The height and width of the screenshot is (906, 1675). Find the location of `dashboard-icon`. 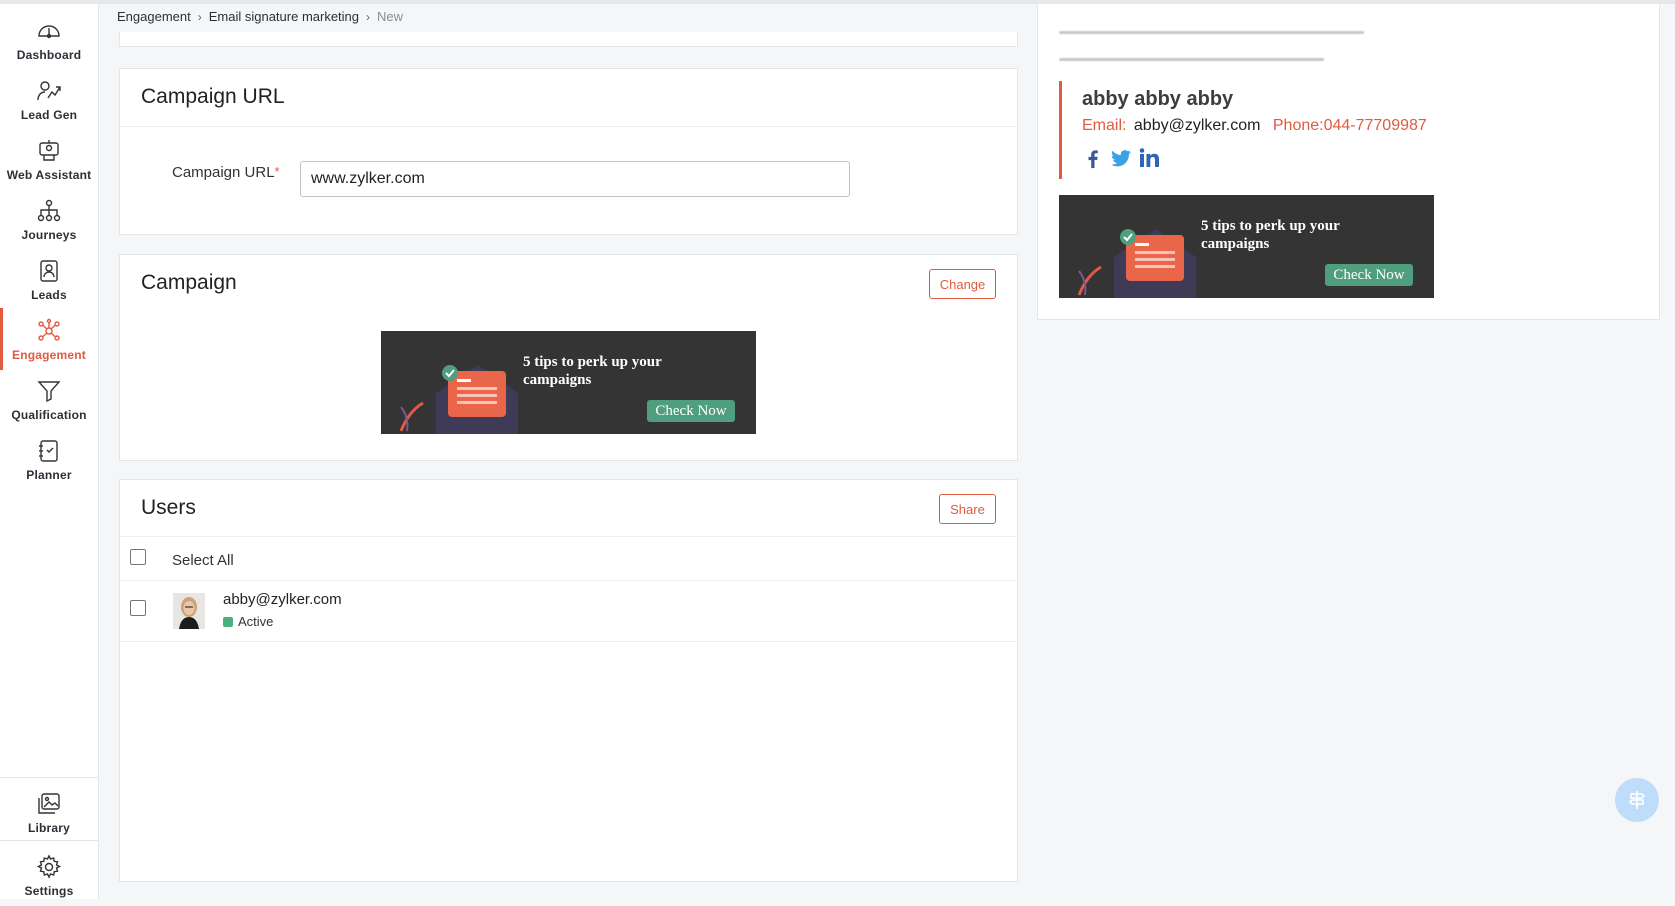

dashboard-icon is located at coordinates (49, 32).